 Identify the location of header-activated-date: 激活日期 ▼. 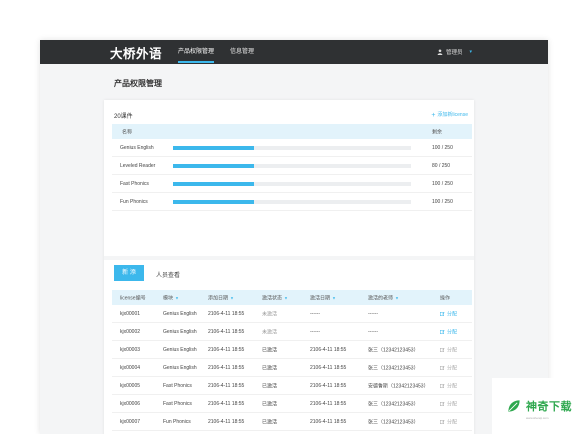
(323, 297).